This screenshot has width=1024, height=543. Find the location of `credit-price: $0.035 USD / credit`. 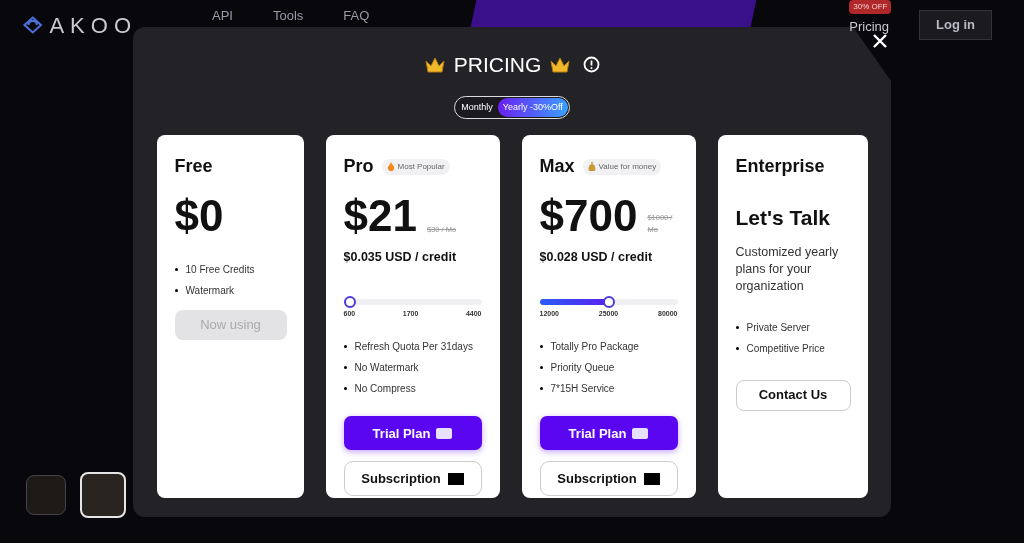

credit-price: $0.035 USD / credit is located at coordinates (400, 257).